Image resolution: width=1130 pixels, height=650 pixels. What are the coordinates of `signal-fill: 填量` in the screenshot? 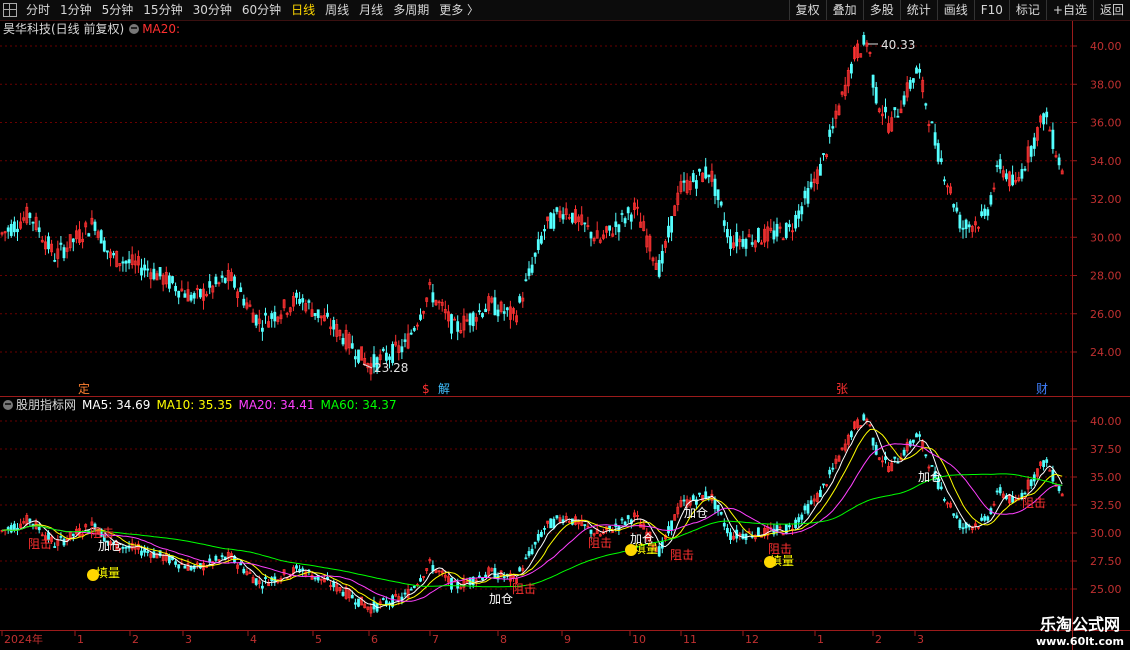 It's located at (646, 549).